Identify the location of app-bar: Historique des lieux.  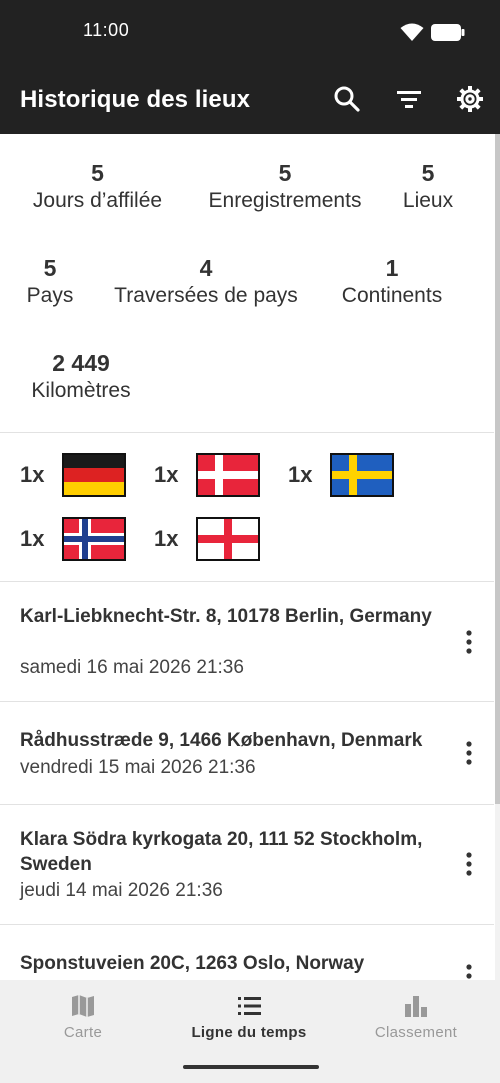
(250, 99).